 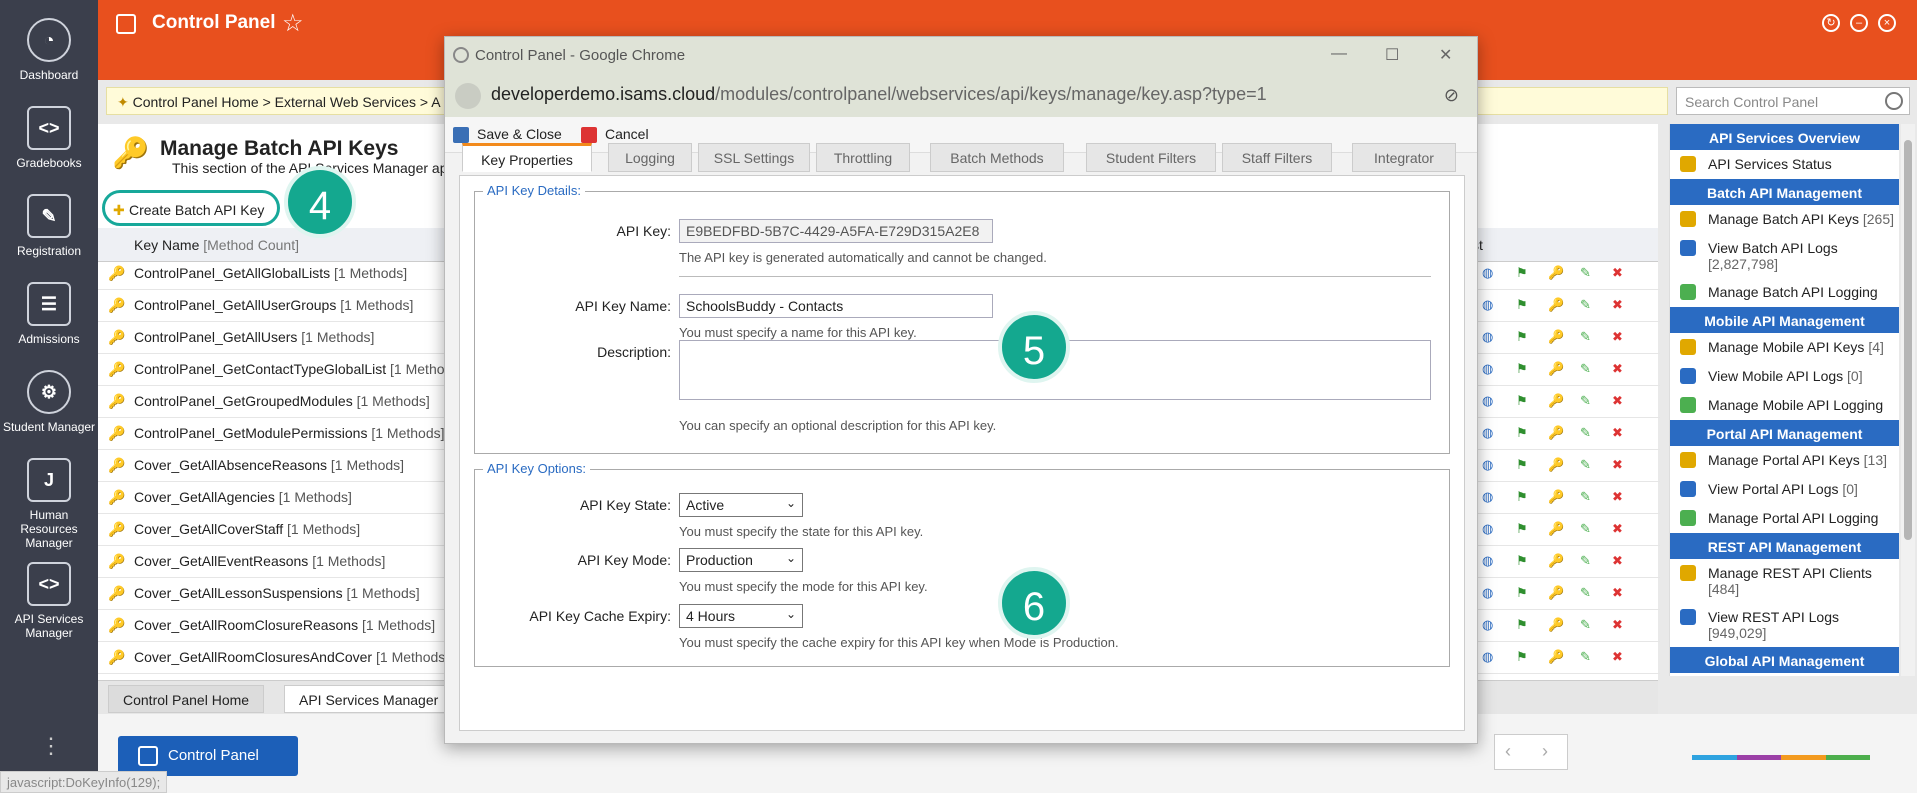 I want to click on key-name: Cover_GetAllRoomClosureReasons, so click(x=246, y=625).